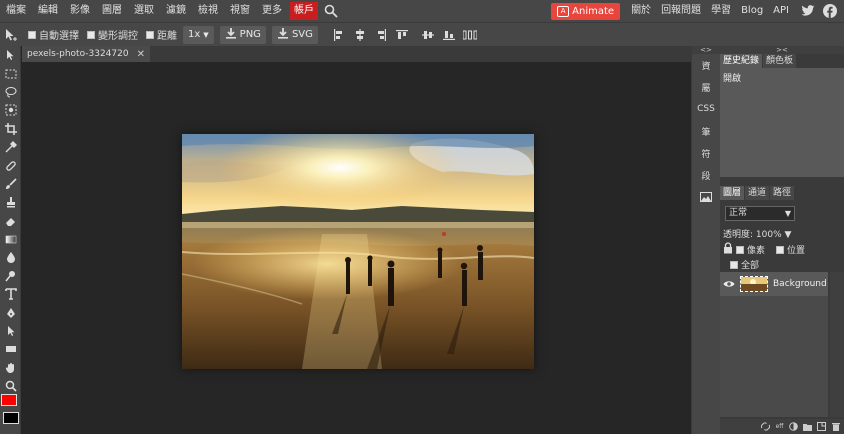  Describe the element at coordinates (240, 11) in the screenshot. I see `menu-window: 視窗` at that location.